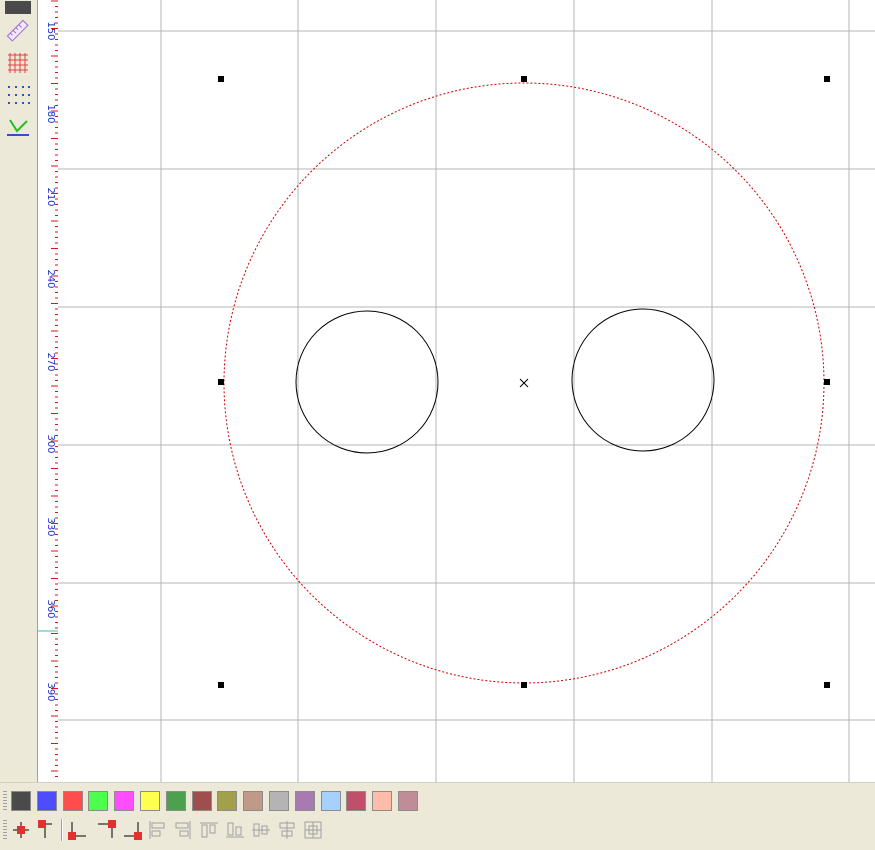 The width and height of the screenshot is (875, 850). I want to click on snap-bottom-right-button, so click(132, 830).